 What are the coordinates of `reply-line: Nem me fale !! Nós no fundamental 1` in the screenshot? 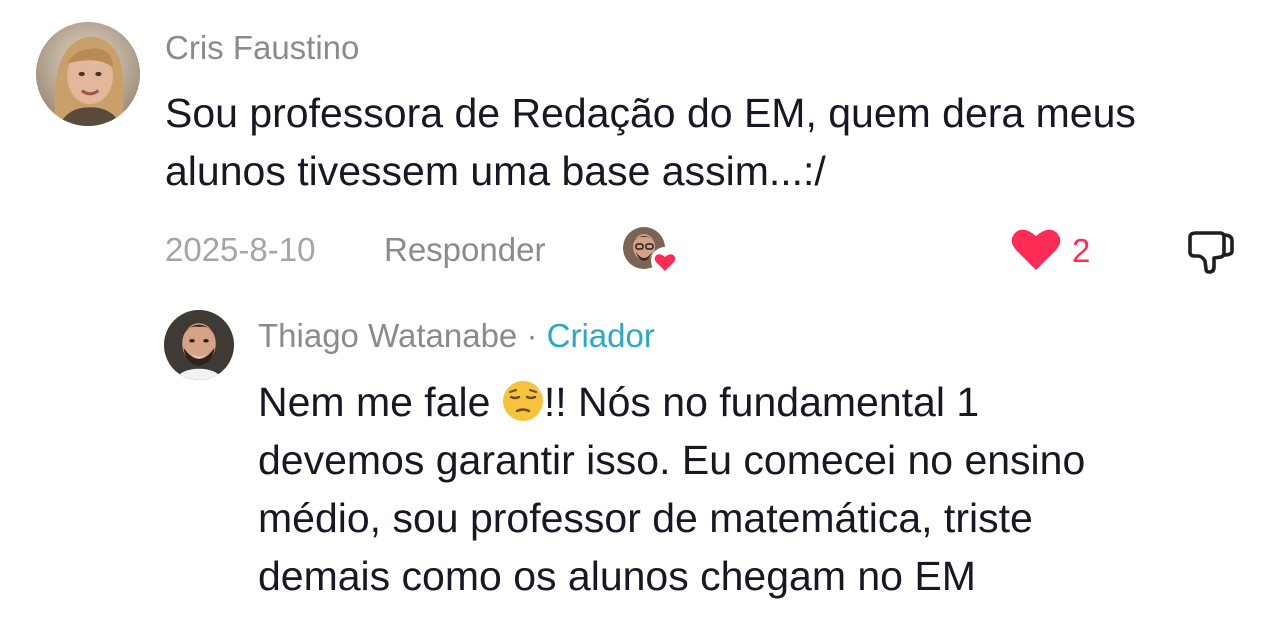 It's located at (758, 402).